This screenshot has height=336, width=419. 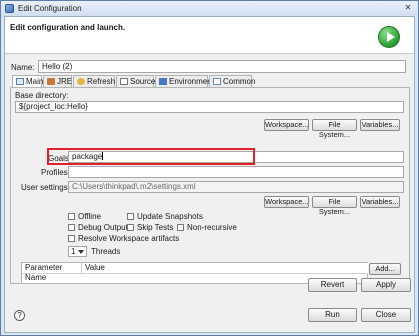 I want to click on non-recursive-checkbox, so click(x=180, y=227).